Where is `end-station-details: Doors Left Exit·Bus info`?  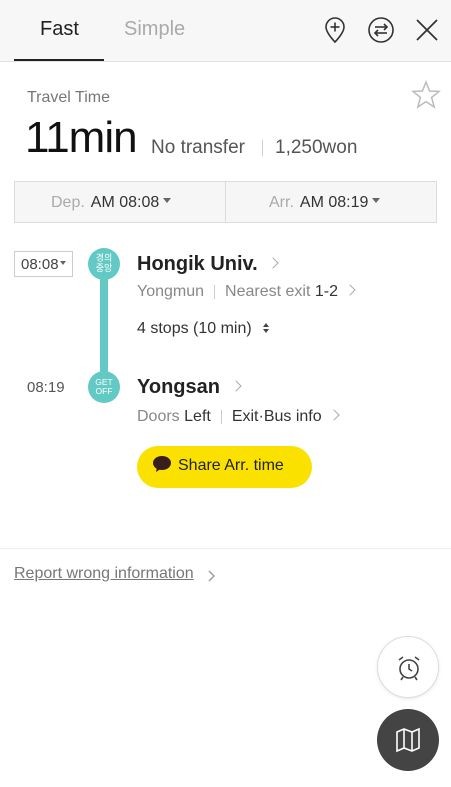
end-station-details: Doors Left Exit·Bus info is located at coordinates (238, 417).